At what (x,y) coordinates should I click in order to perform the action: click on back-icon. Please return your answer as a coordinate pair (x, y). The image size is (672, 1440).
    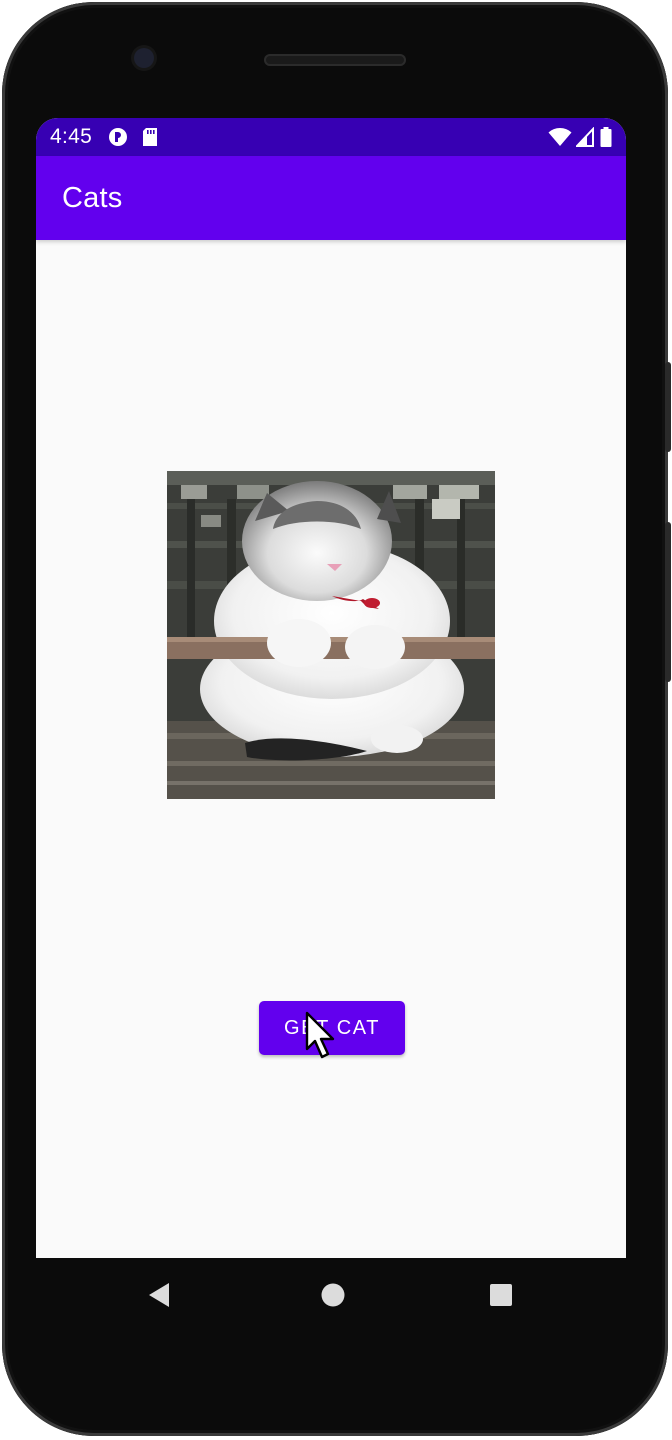
    Looking at the image, I should click on (159, 1295).